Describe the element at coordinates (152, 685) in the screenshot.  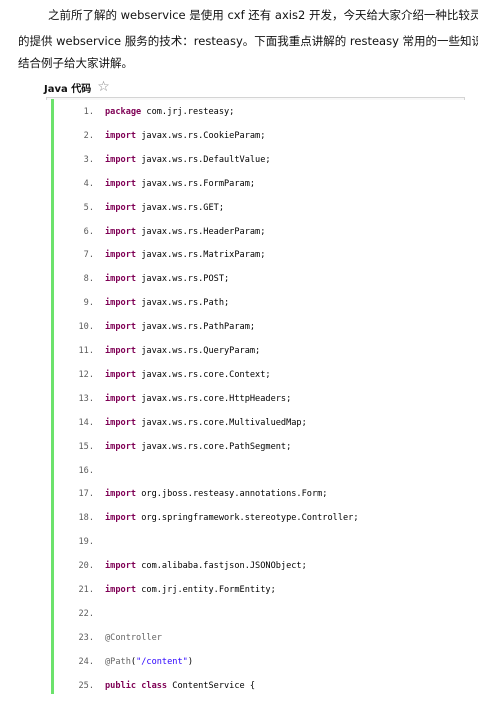
I see `code-keyword: class` at that location.